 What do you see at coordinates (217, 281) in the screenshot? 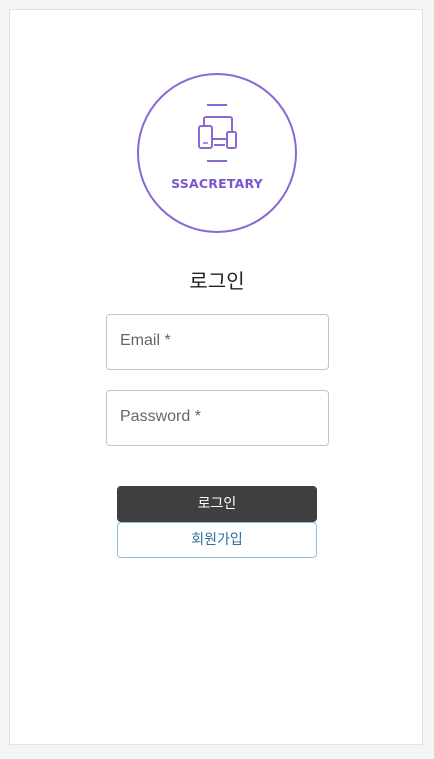
I see `page-title: 로그인` at bounding box center [217, 281].